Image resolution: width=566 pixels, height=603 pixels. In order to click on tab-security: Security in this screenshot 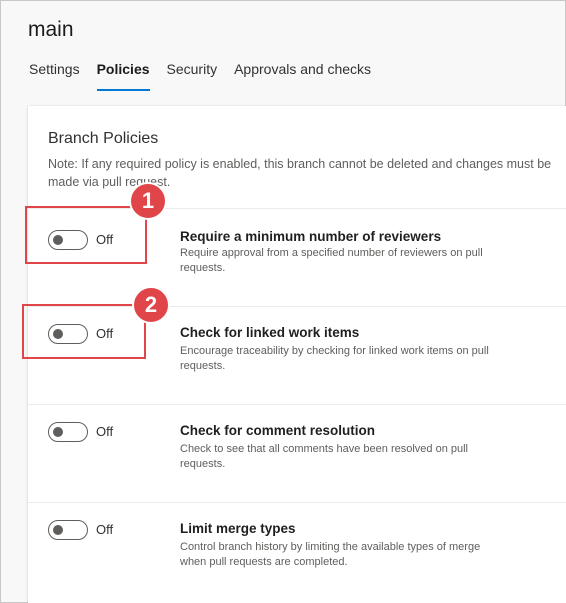, I will do `click(192, 77)`.